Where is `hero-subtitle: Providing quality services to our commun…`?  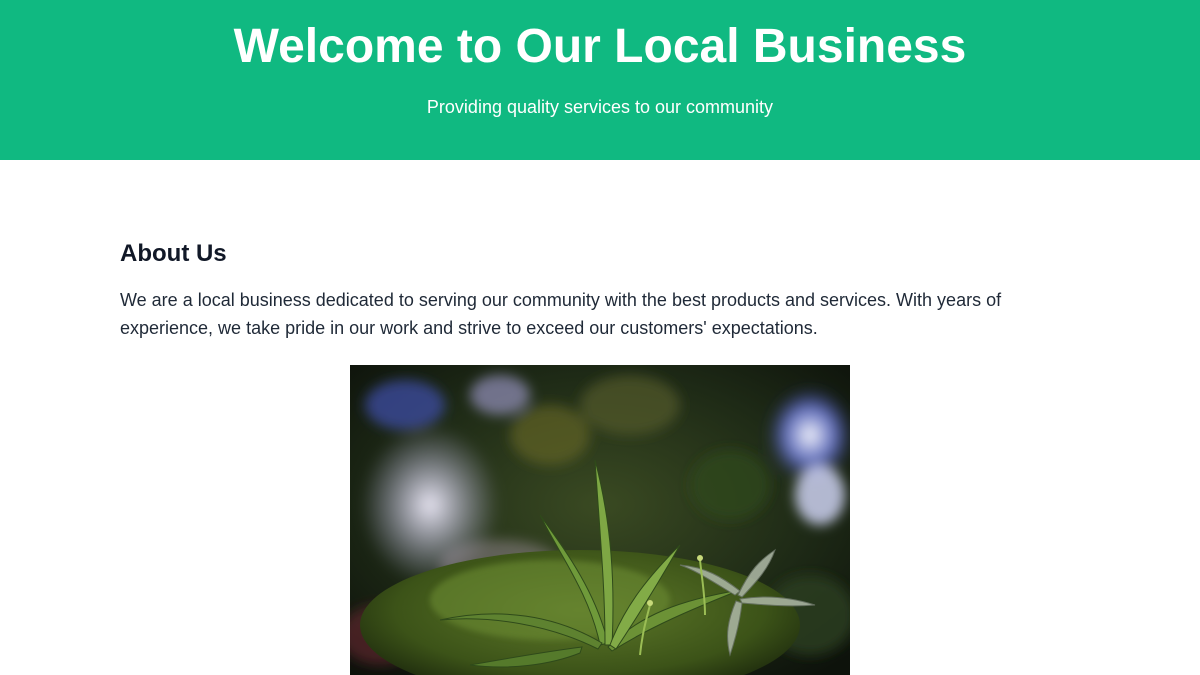
hero-subtitle: Providing quality services to our commun… is located at coordinates (600, 107).